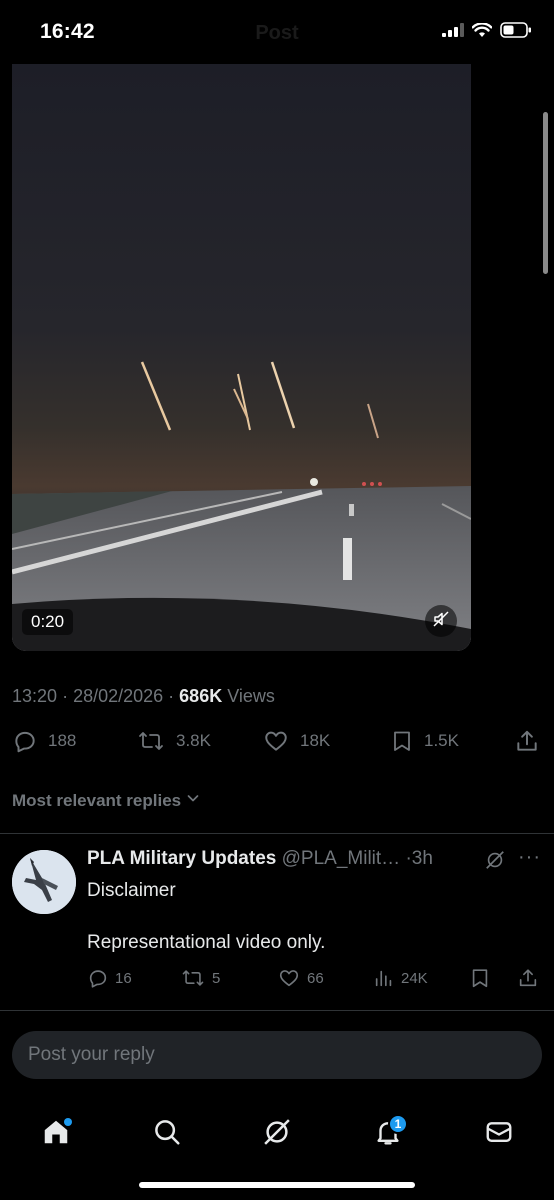  I want to click on replies-sort-dropdown: Most relevant replies, so click(106, 800).